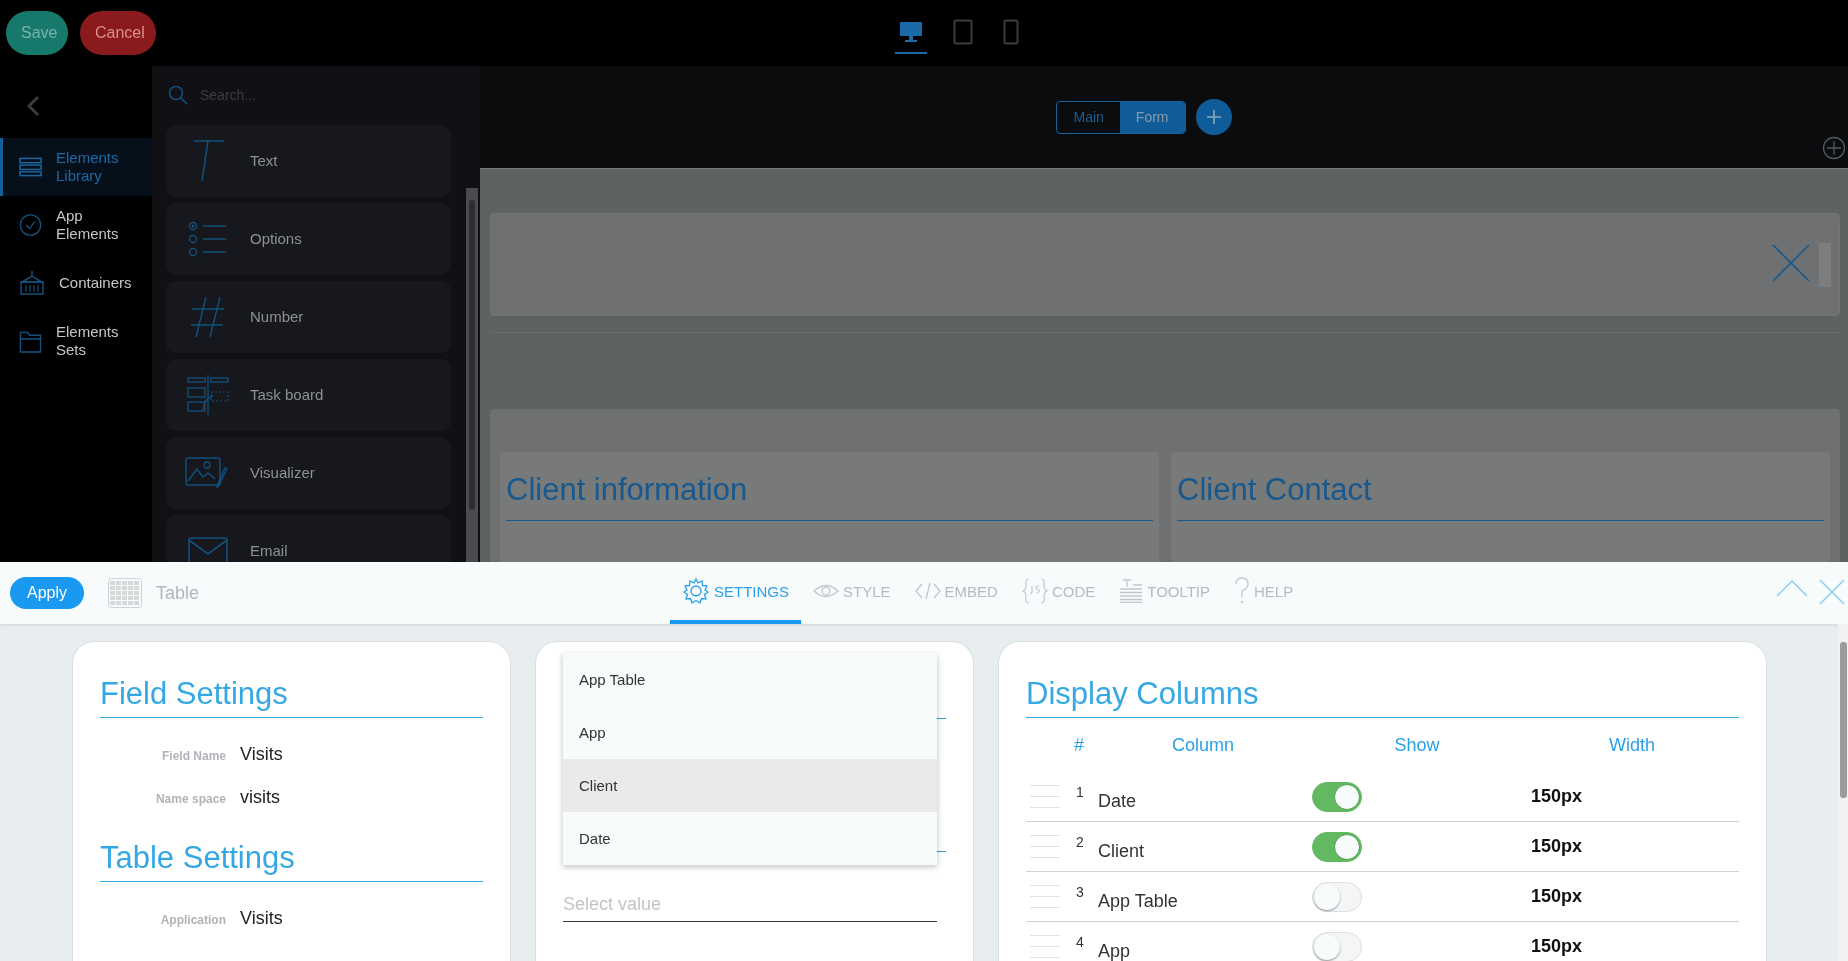 This screenshot has height=961, width=1848. What do you see at coordinates (1131, 591) in the screenshot?
I see `text-lines-icon` at bounding box center [1131, 591].